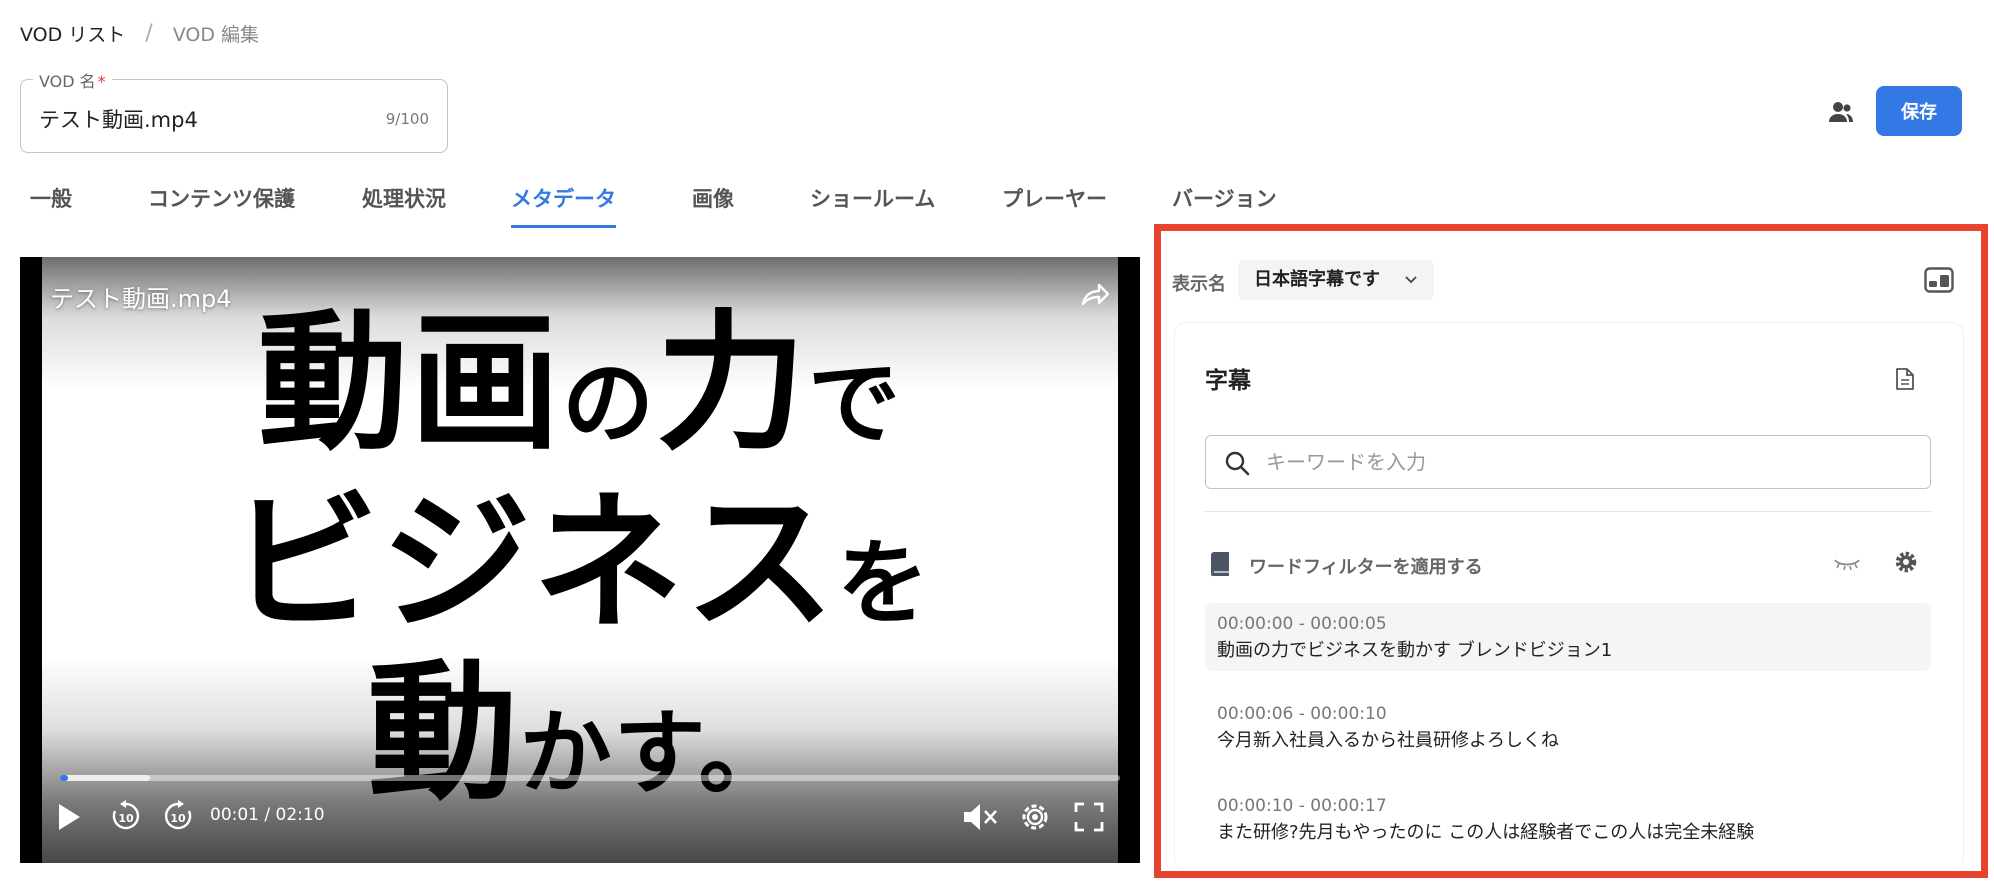  Describe the element at coordinates (1486, 832) in the screenshot. I see `subtitle-cue-text: また研修?先月もやったのに この人は経験者でこの人は完全未経験` at that location.